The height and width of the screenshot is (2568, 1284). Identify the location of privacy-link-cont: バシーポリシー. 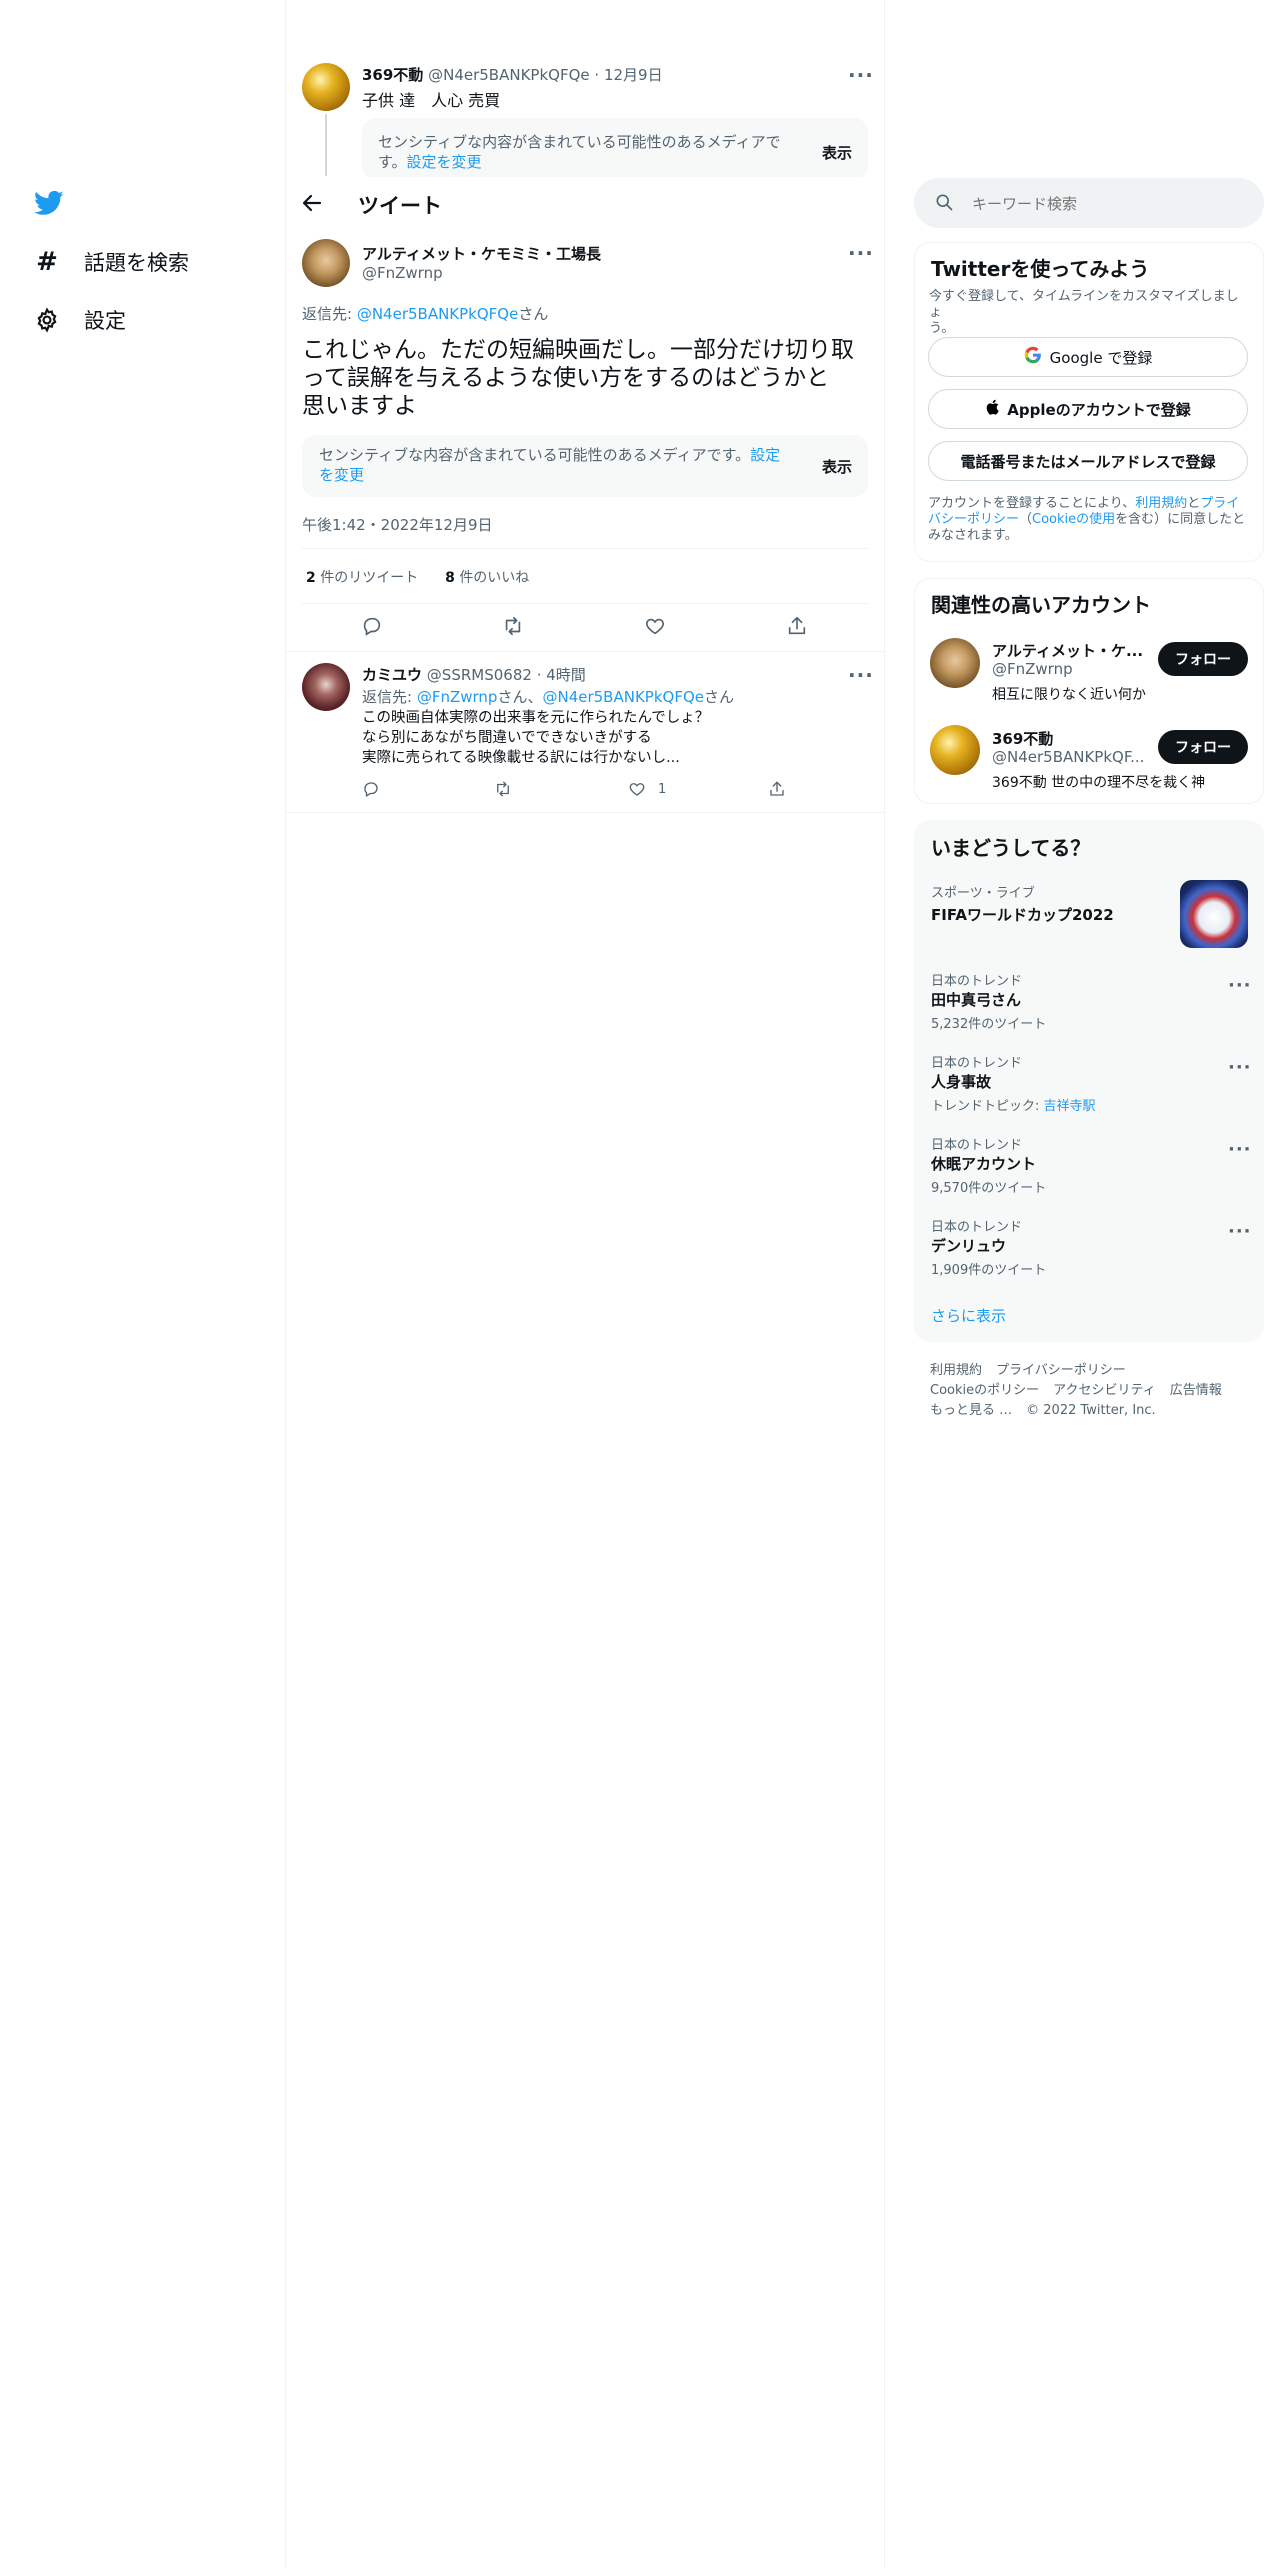
(973, 519).